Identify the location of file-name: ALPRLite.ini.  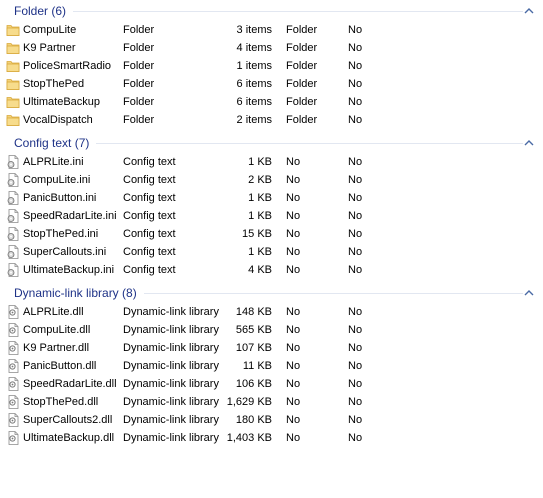
(53, 162).